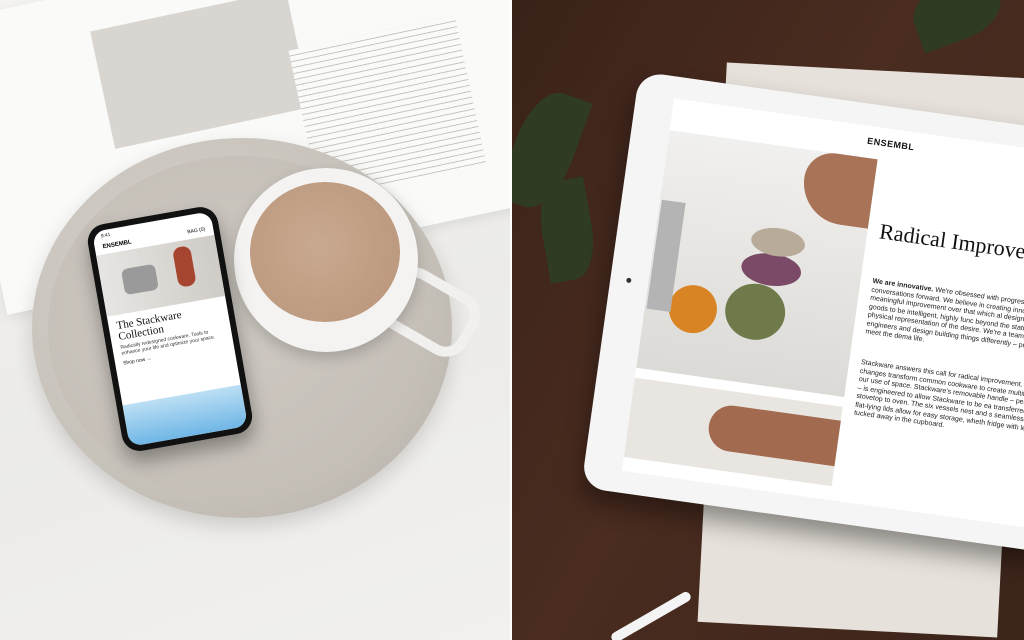 Image resolution: width=1024 pixels, height=640 pixels. Describe the element at coordinates (139, 279) in the screenshot. I see `cookware-pot` at that location.